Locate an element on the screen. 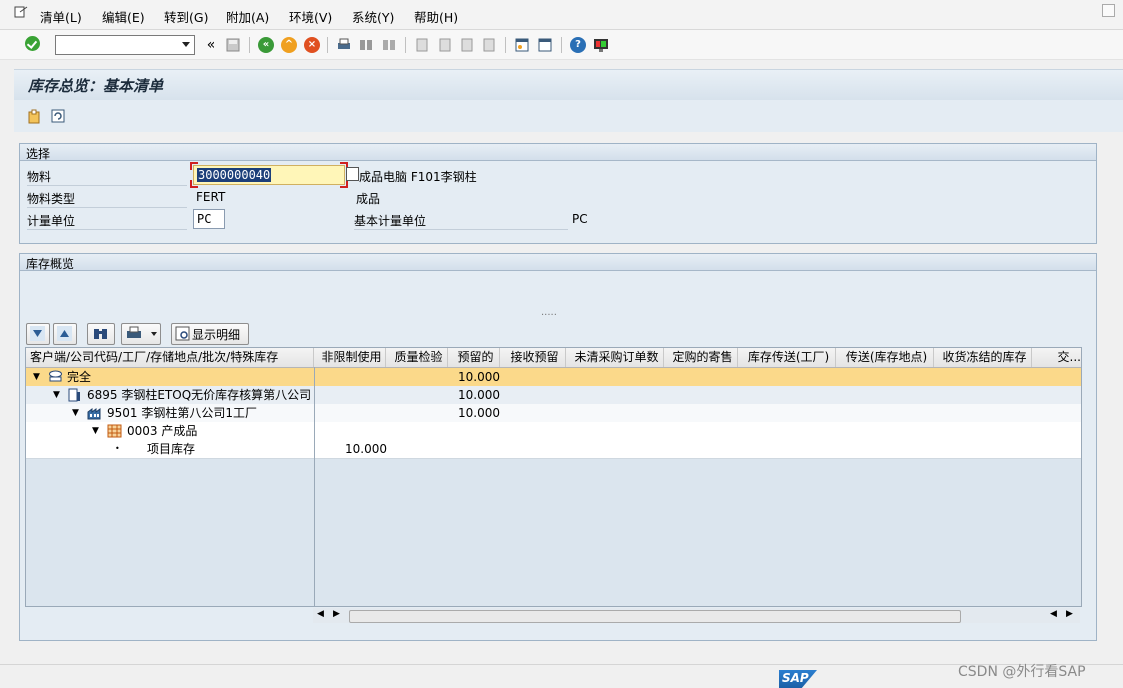 The height and width of the screenshot is (688, 1123). menu-list: 清单(L) is located at coordinates (61, 16).